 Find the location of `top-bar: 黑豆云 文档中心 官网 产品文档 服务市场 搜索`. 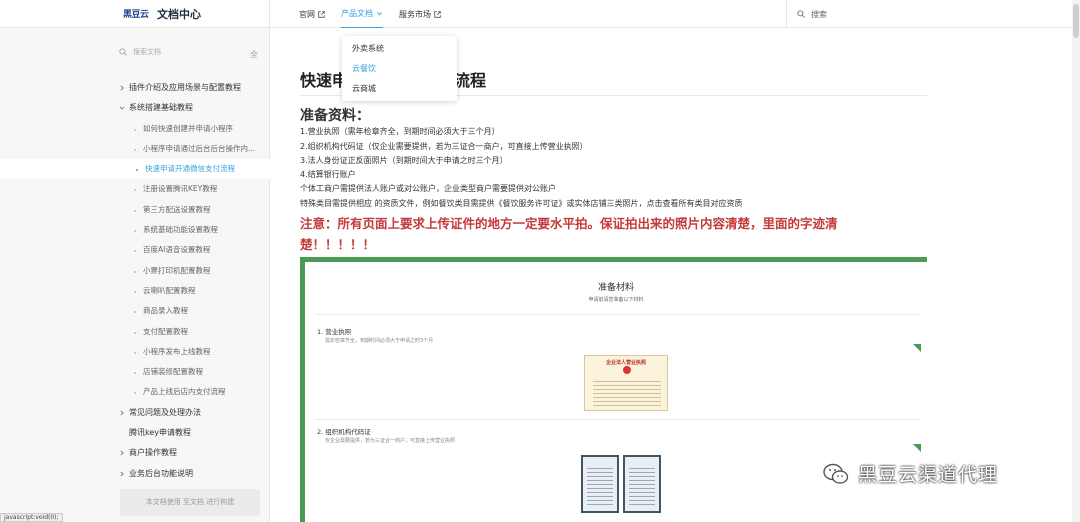

top-bar: 黑豆云 文档中心 官网 产品文档 服务市场 搜索 is located at coordinates (540, 14).